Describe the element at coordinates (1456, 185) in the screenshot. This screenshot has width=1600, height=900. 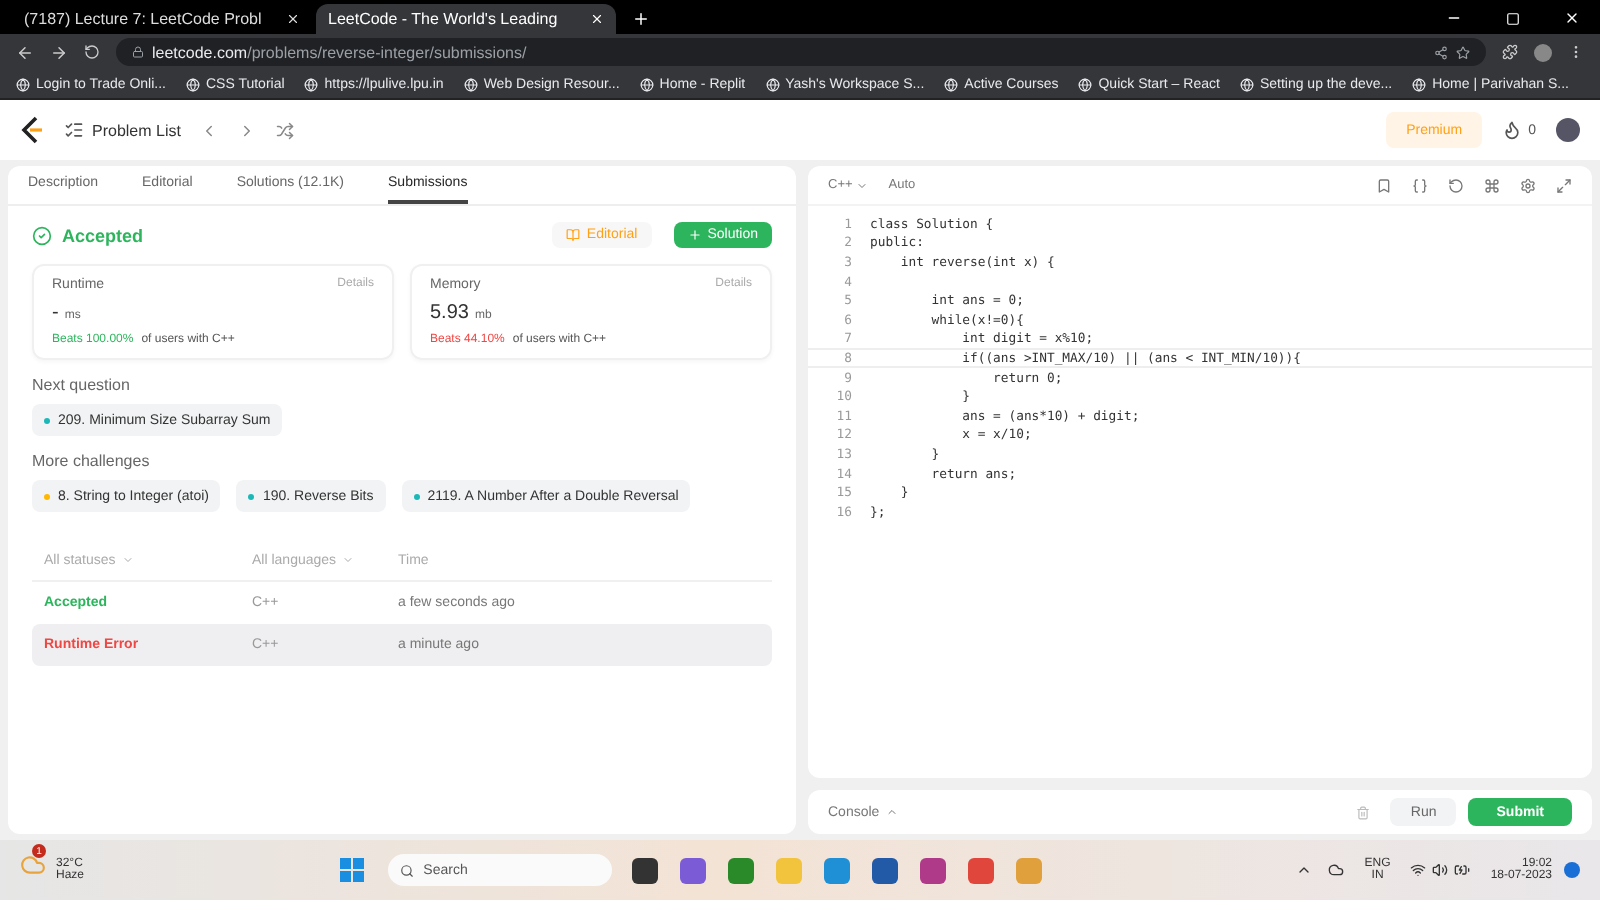
I see `reset-icon` at that location.